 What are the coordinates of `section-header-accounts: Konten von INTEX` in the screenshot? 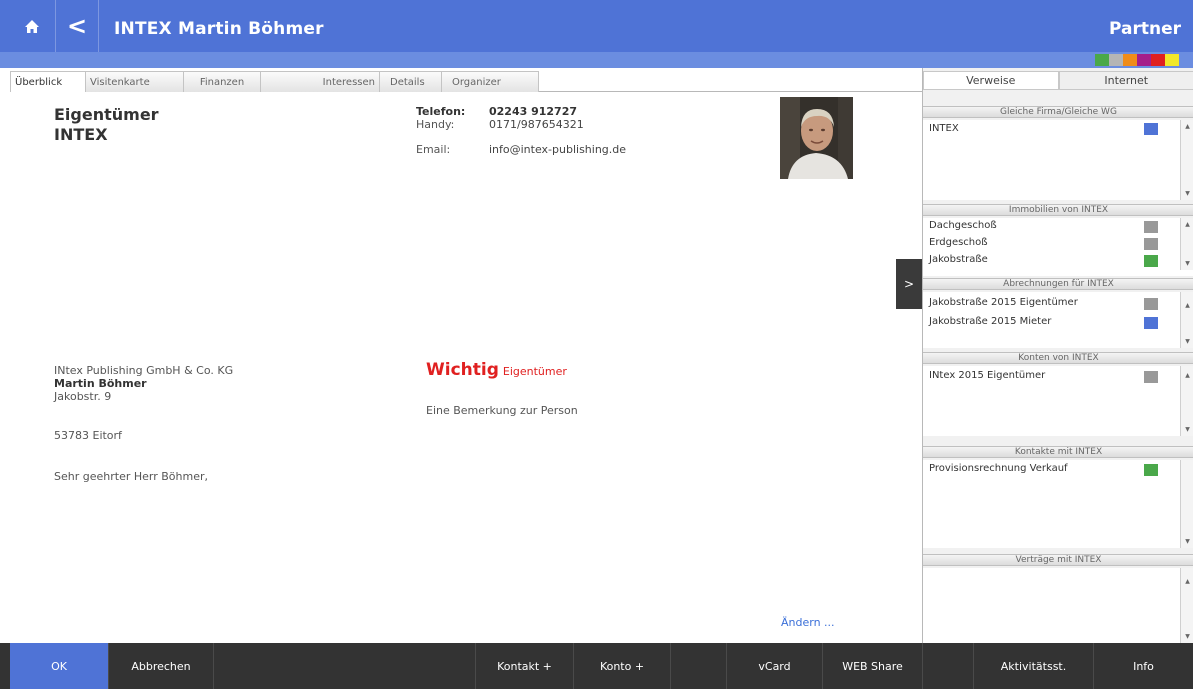 It's located at (1058, 358).